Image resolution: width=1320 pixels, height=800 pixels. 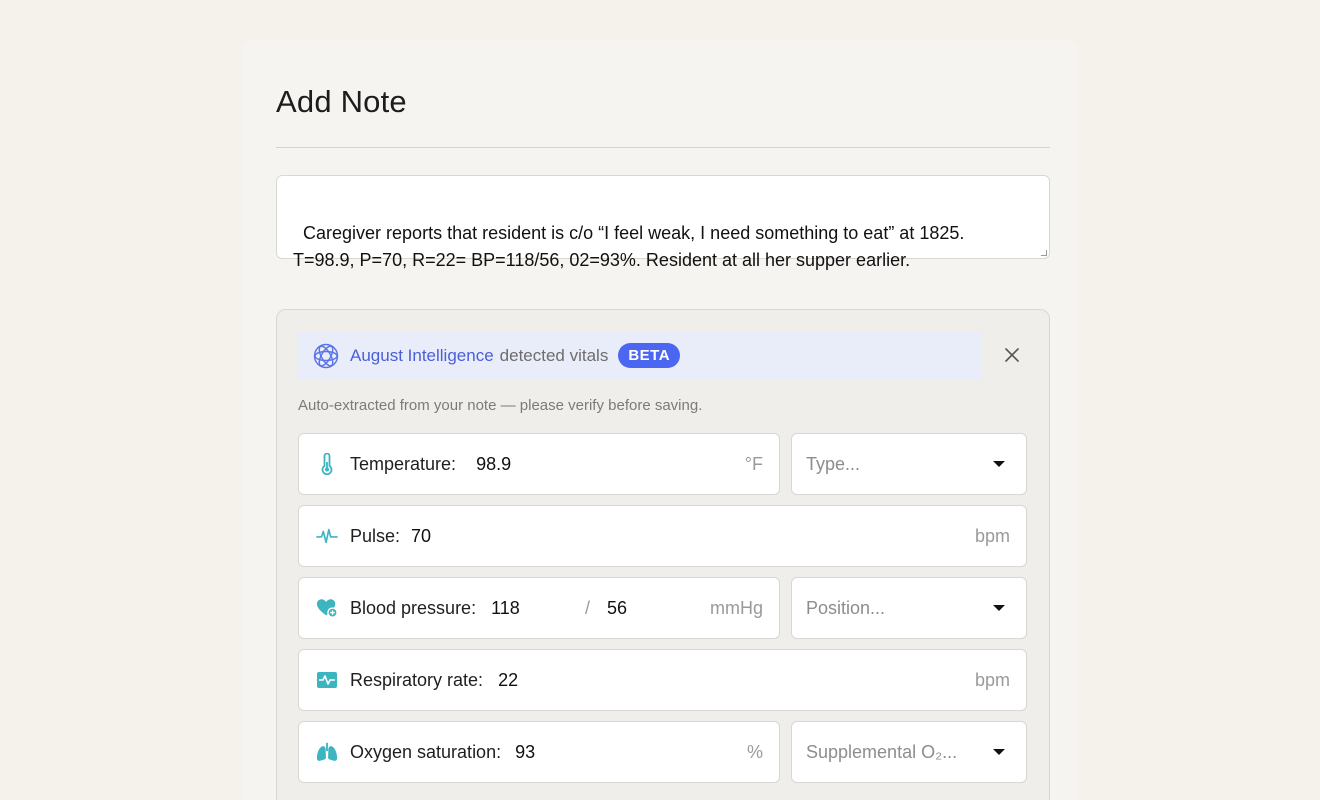 I want to click on oxygen-saturation-unit: %, so click(x=754, y=751).